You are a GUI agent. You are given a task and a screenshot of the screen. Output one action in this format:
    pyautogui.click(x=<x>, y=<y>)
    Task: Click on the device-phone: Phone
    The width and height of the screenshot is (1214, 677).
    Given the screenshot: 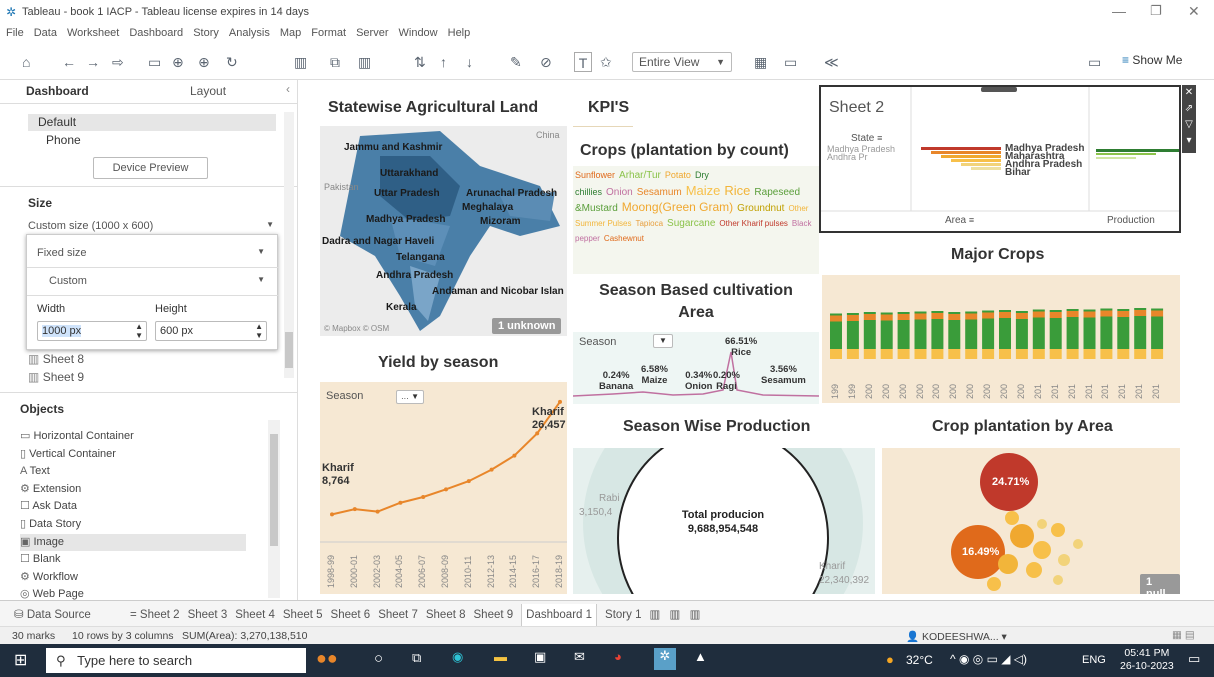 What is the action you would take?
    pyautogui.click(x=63, y=140)
    